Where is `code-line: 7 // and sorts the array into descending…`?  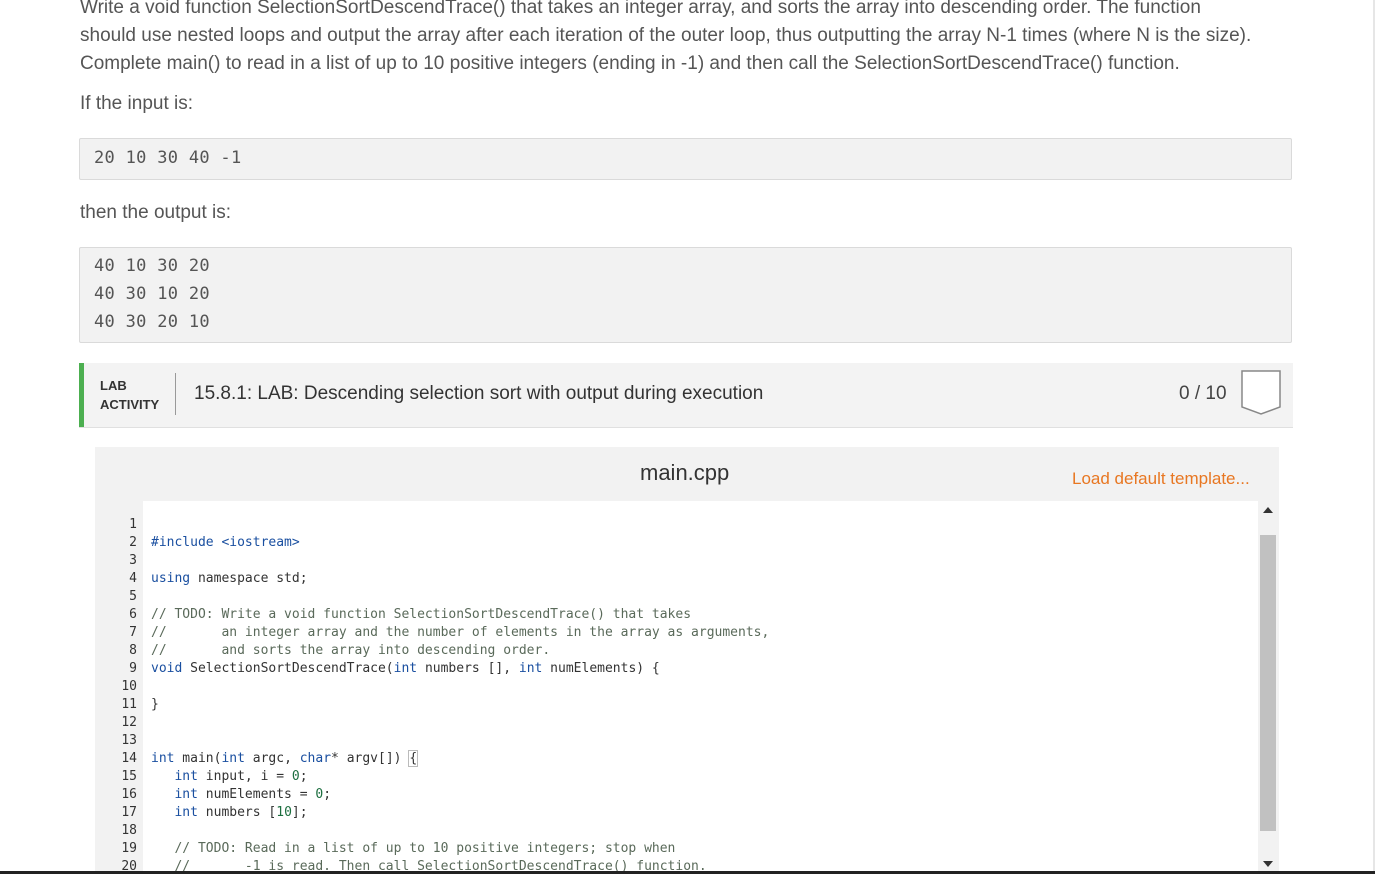 code-line: 7 // and sorts the array into descending… is located at coordinates (323, 632).